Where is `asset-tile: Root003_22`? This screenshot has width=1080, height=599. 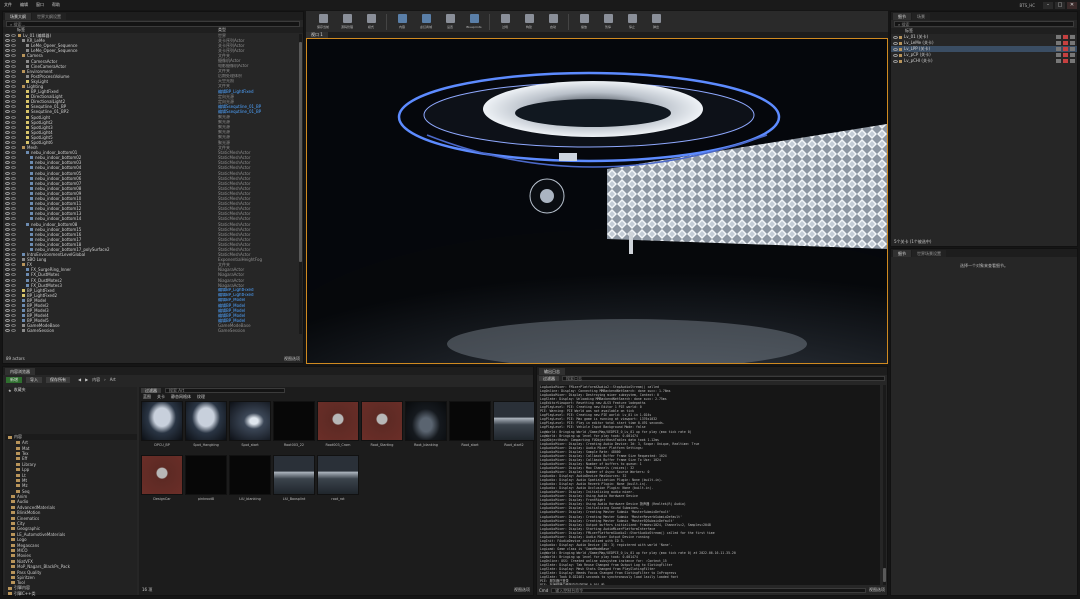 asset-tile: Root003_22 is located at coordinates (294, 425).